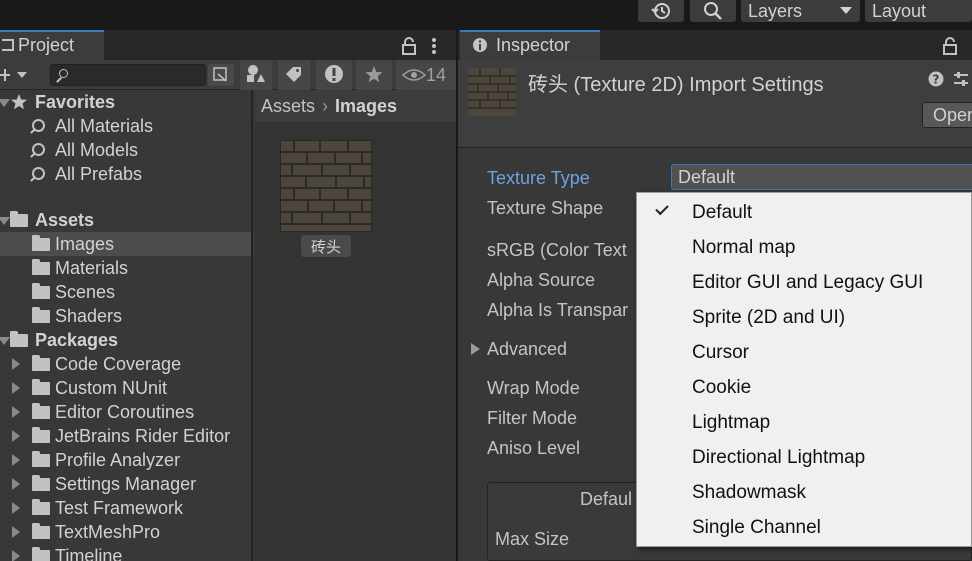  What do you see at coordinates (804, 422) in the screenshot?
I see `menu-item-lightmap: Lightmap` at bounding box center [804, 422].